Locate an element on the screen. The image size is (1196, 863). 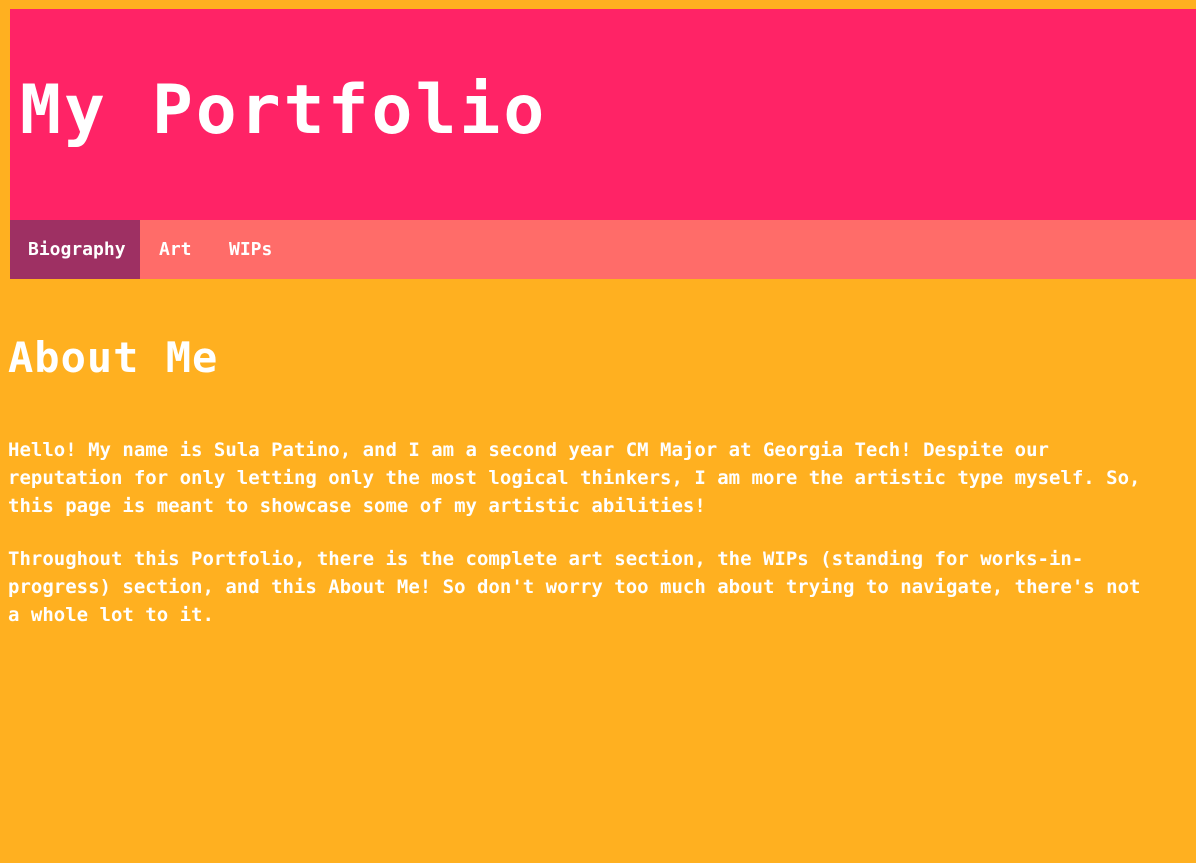
site-title: My Portfolio is located at coordinates (284, 110).